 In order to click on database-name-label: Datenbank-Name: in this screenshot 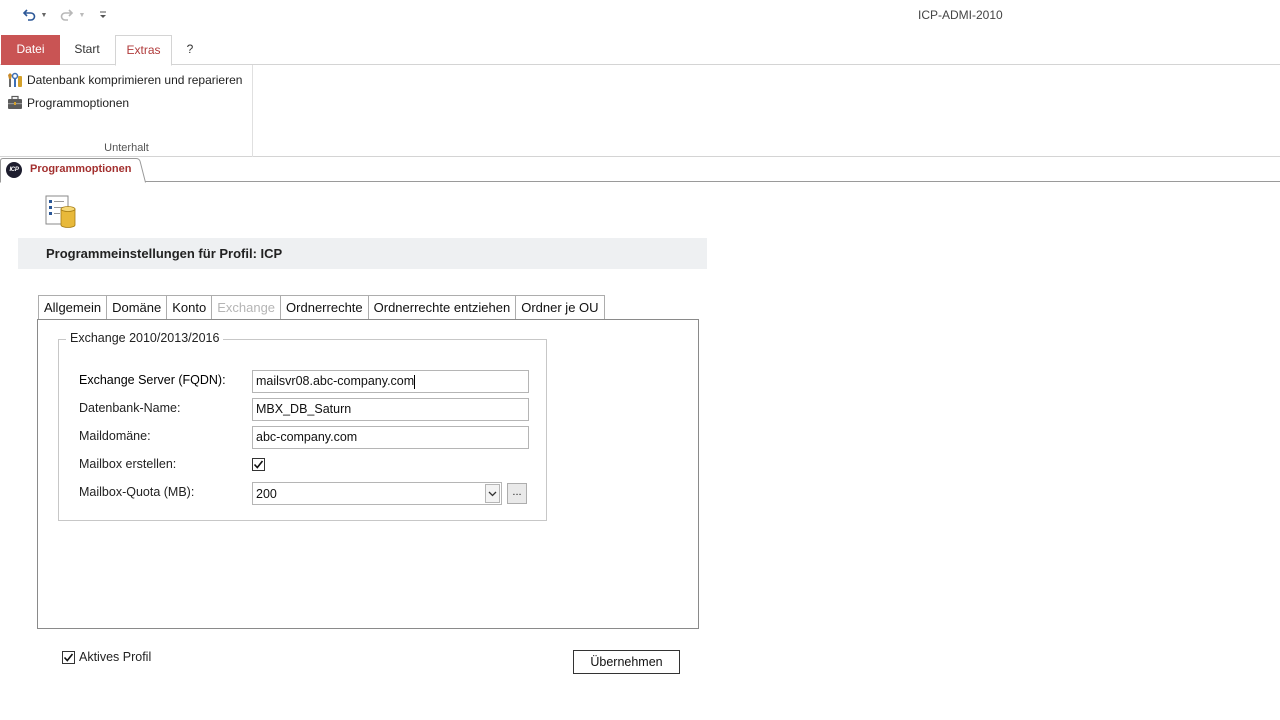, I will do `click(130, 408)`.